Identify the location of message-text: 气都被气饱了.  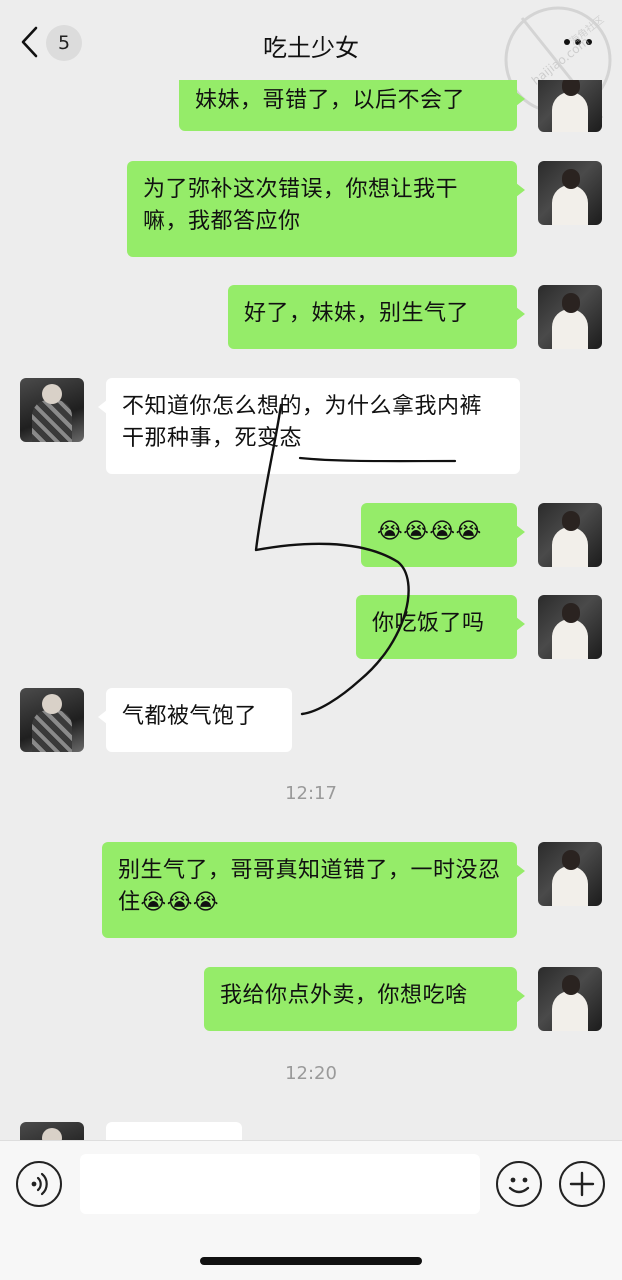
(190, 716).